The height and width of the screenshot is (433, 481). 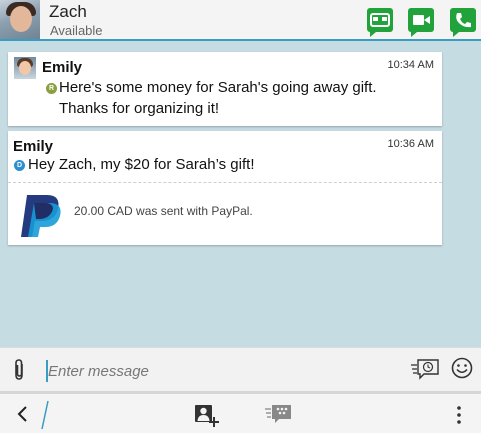 I want to click on message-input, so click(x=218, y=371).